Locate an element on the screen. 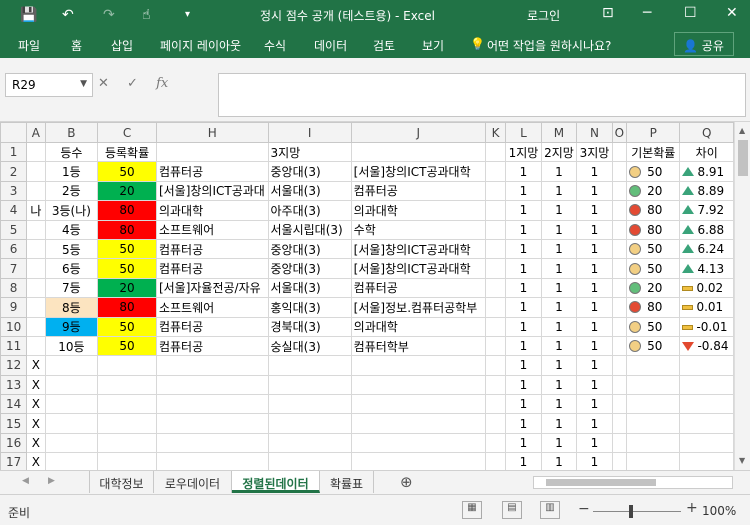  cell-b: 3등(나) is located at coordinates (71, 210).